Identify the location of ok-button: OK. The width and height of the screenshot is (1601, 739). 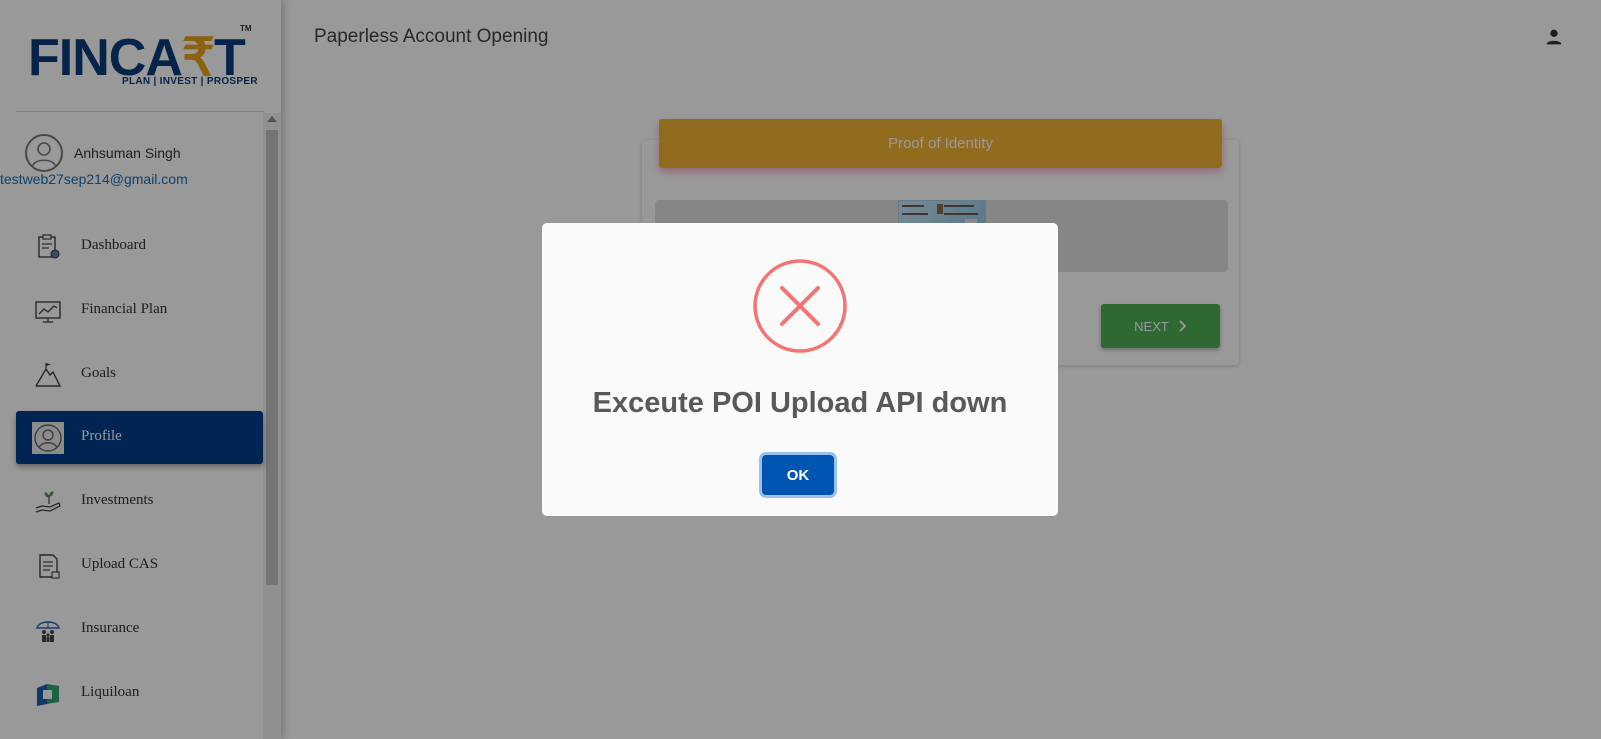
(798, 475).